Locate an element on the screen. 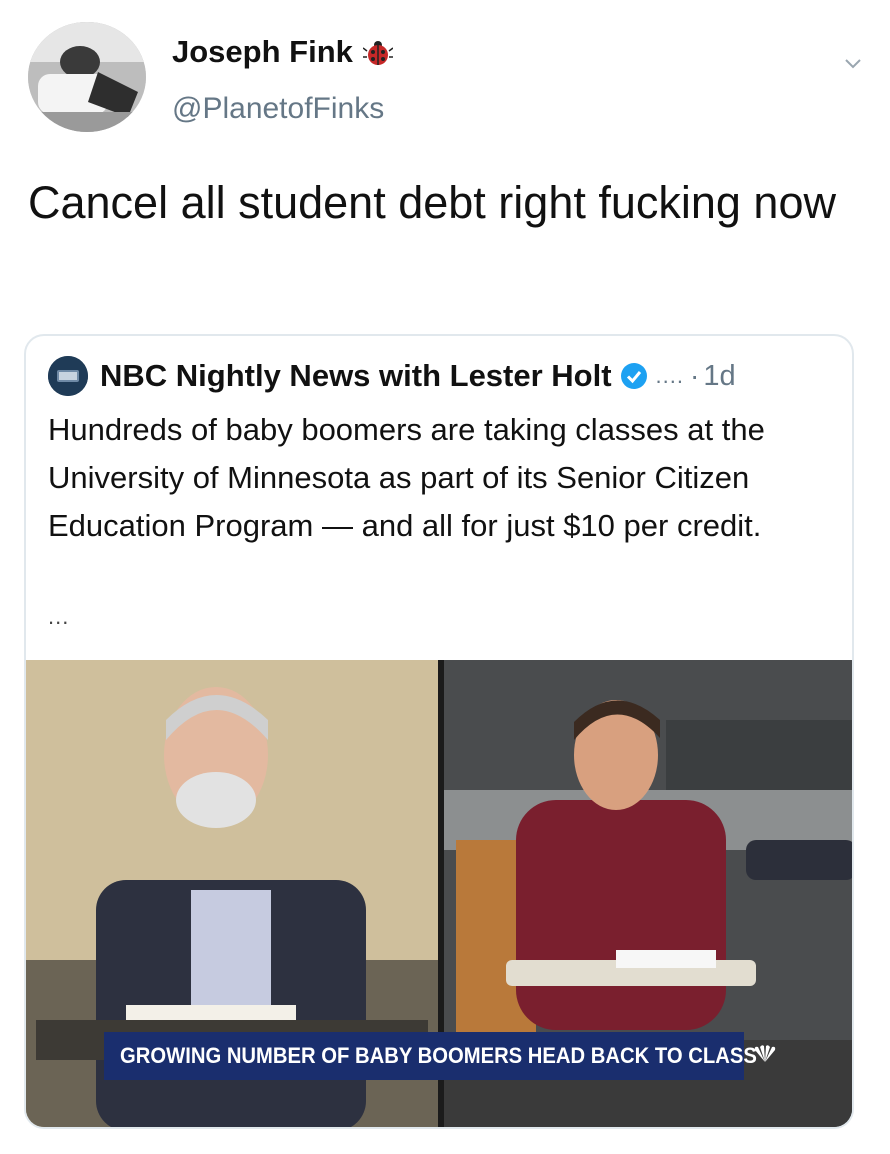  name-row: Joseph Fink is located at coordinates (283, 52).